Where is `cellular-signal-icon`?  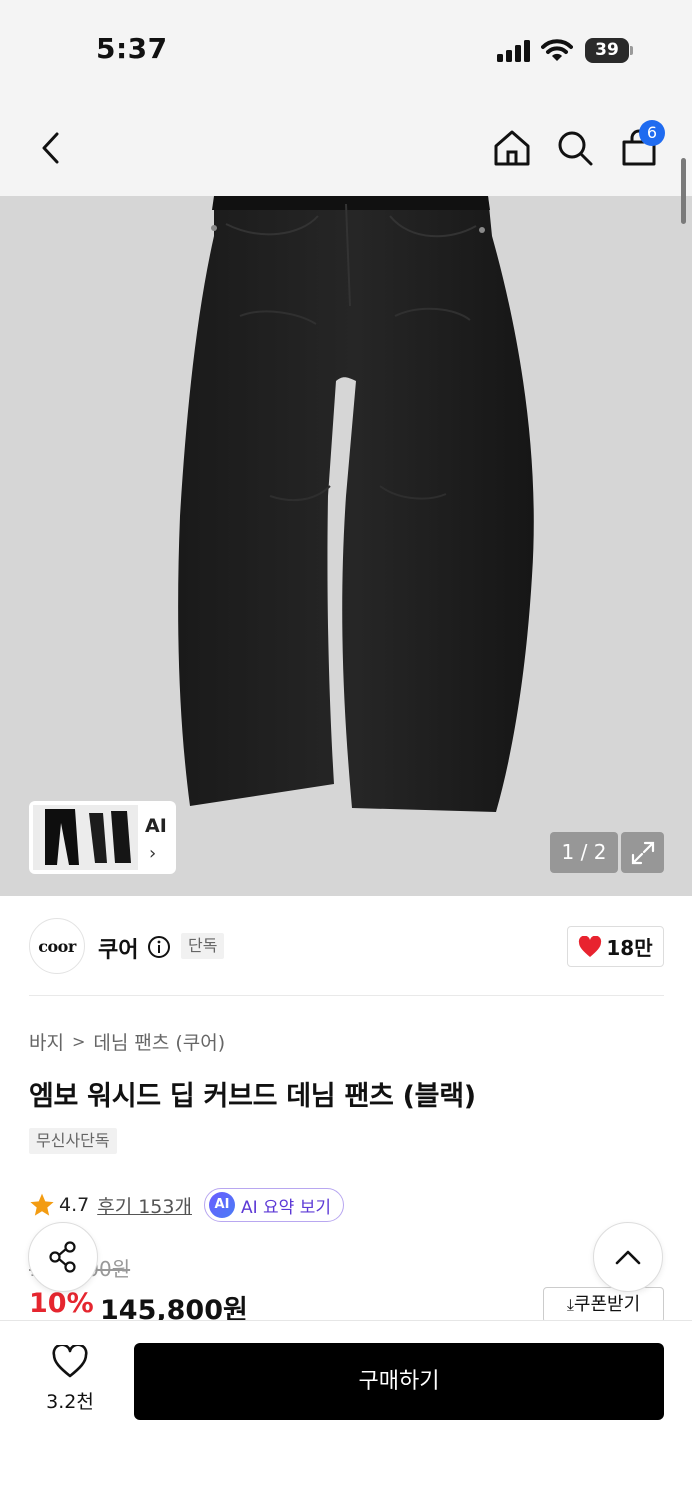 cellular-signal-icon is located at coordinates (513, 51).